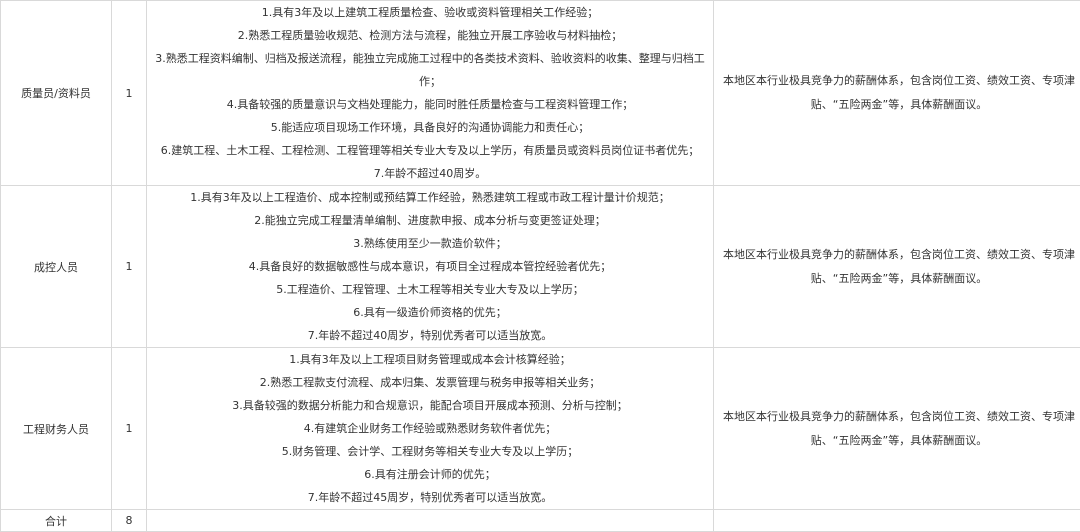 The image size is (1080, 532). I want to click on requirement-item: 5.财务管理、会计学、工程财务等相关专业大专及以上学历；, so click(430, 451).